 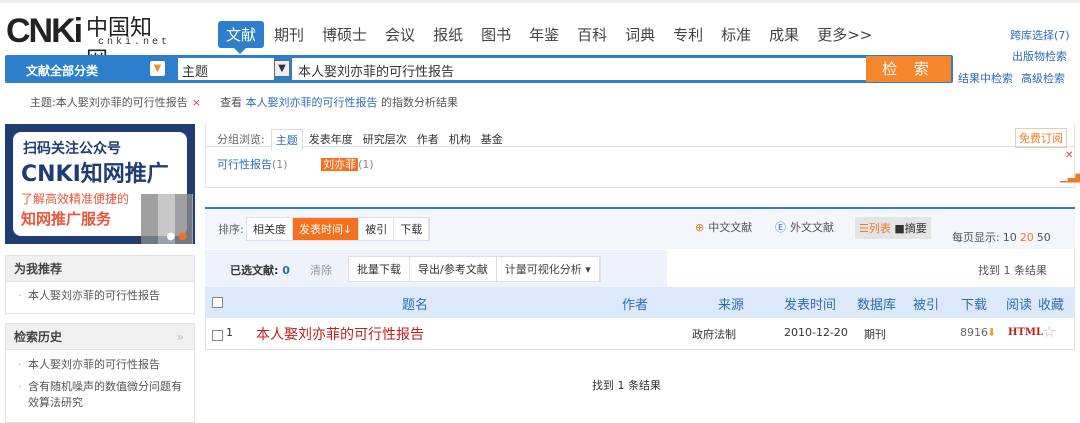 I want to click on suffix-label: 的指数分析结果, so click(x=419, y=102).